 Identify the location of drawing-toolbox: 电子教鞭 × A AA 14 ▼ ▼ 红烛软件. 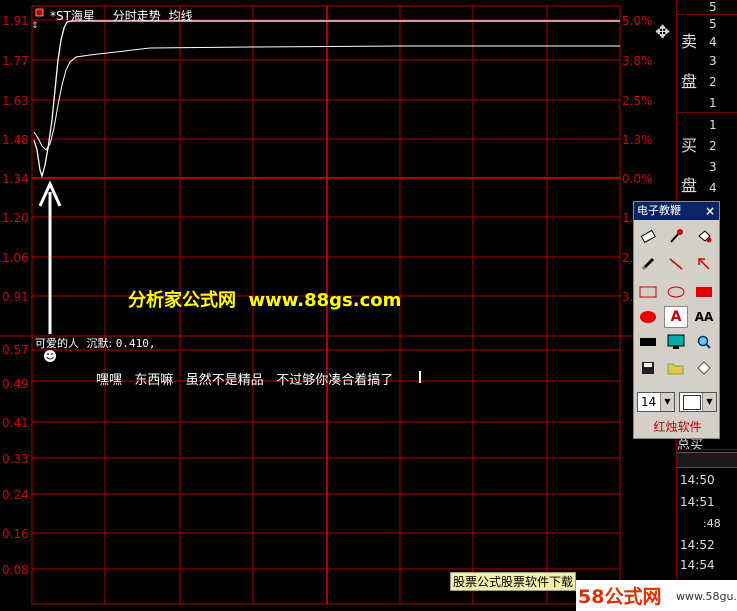
(676, 320).